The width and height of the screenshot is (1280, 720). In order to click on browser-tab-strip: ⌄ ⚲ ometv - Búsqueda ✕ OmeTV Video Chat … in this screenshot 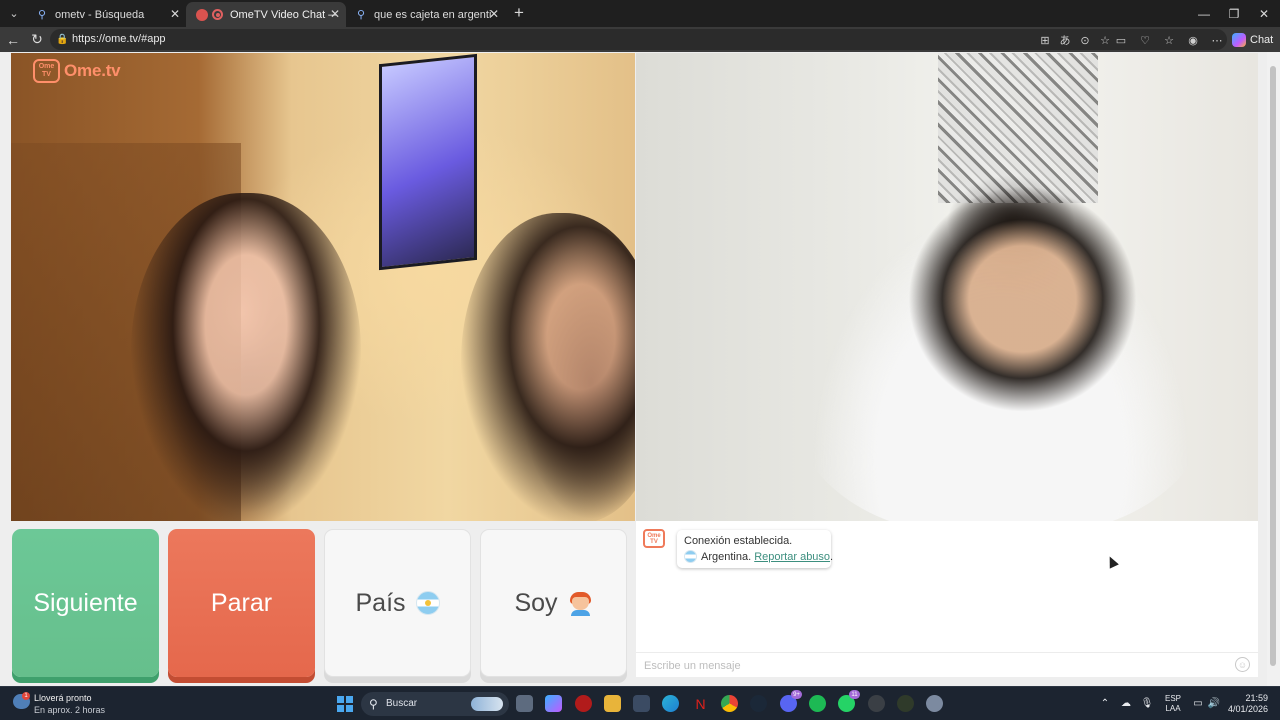, I will do `click(640, 13)`.